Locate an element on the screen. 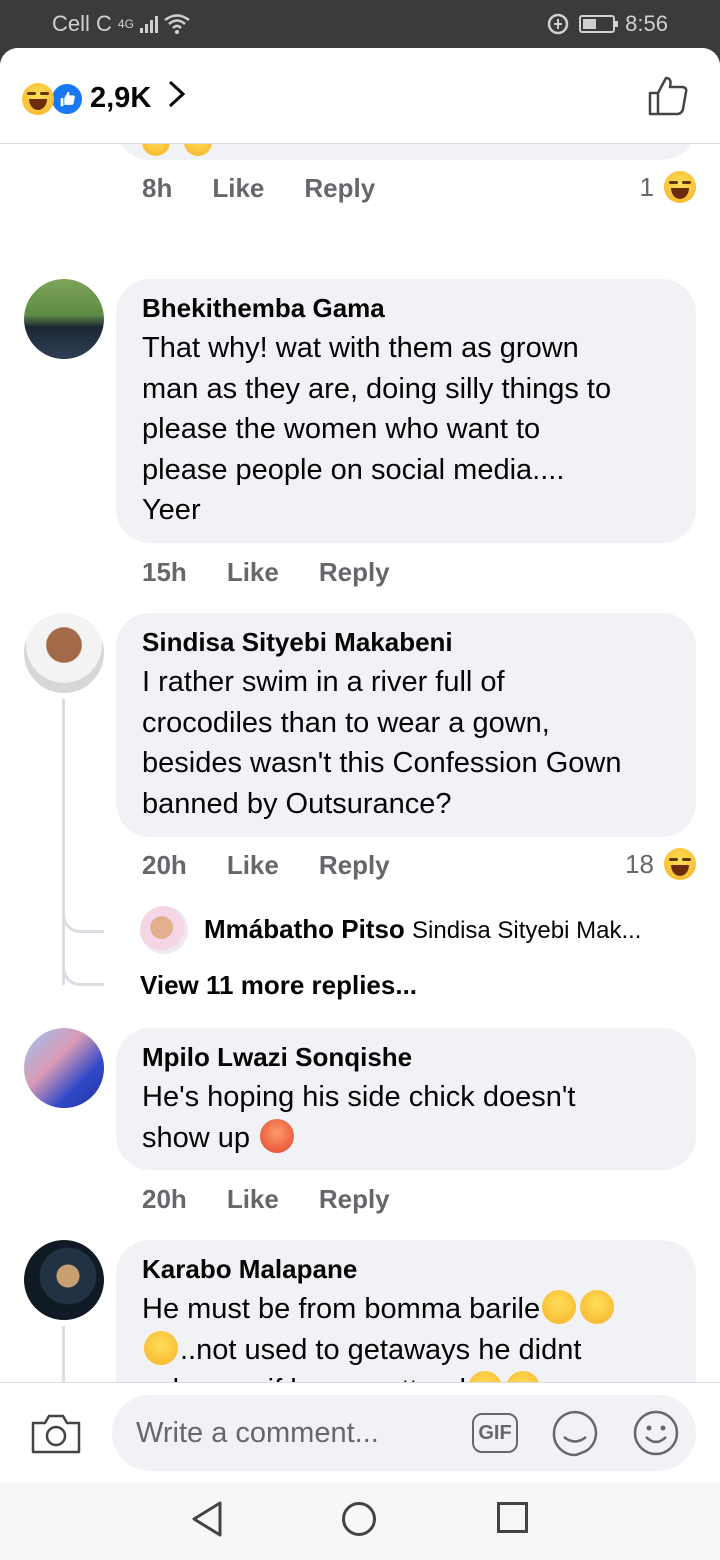 The width and height of the screenshot is (720, 1560). comment-input is located at coordinates (296, 1433).